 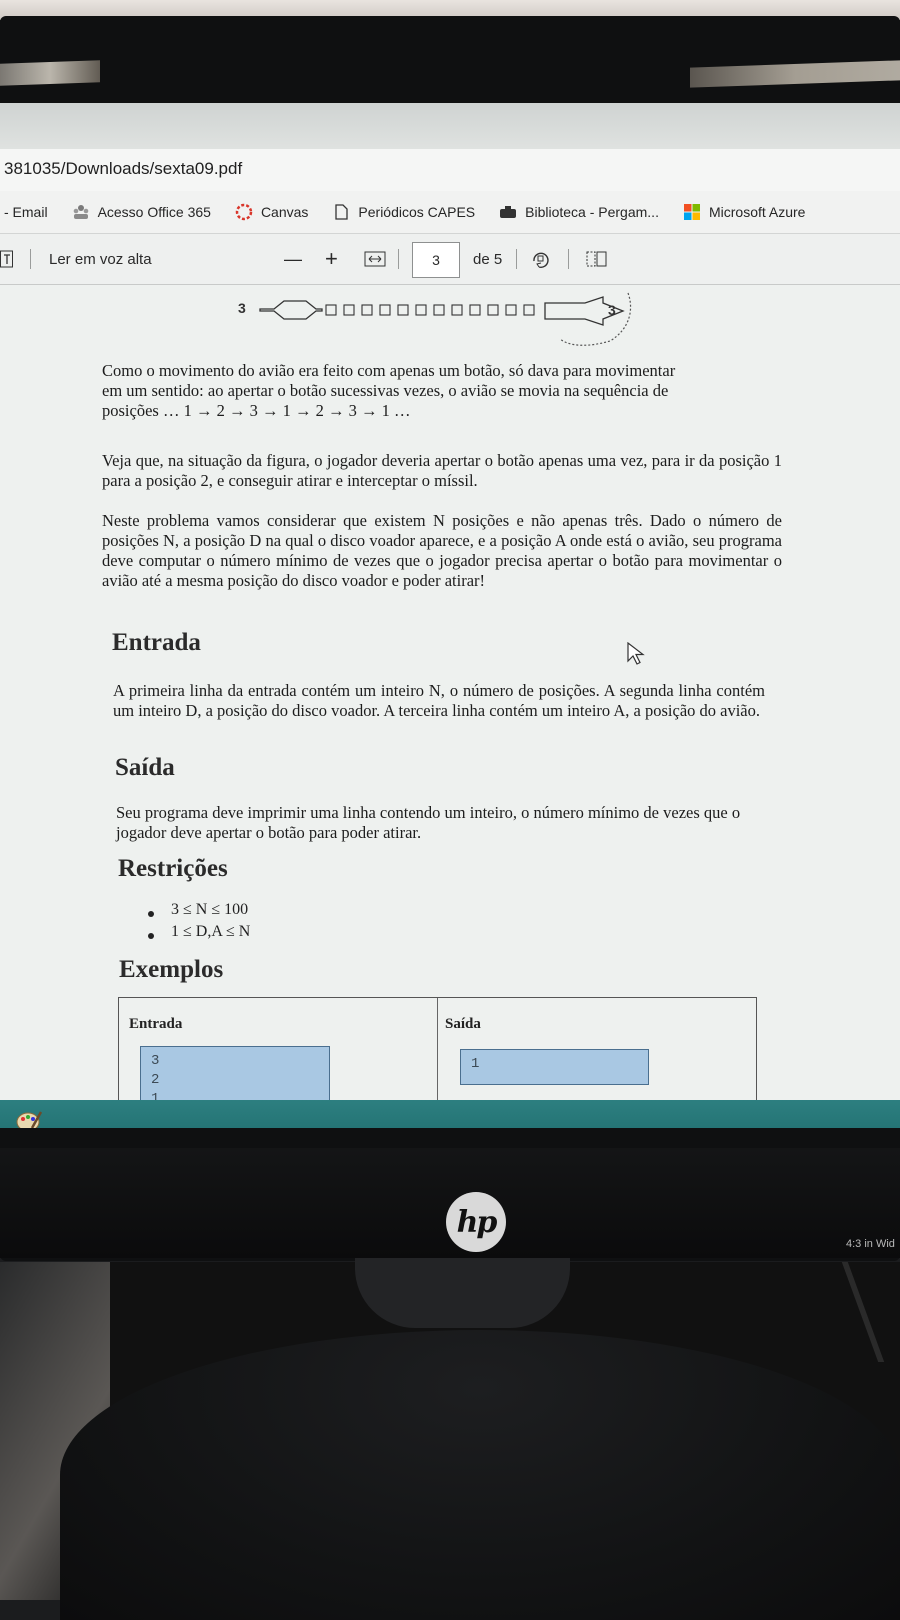 What do you see at coordinates (757, 212) in the screenshot?
I see `bookmark-label: Microsoft Azure` at bounding box center [757, 212].